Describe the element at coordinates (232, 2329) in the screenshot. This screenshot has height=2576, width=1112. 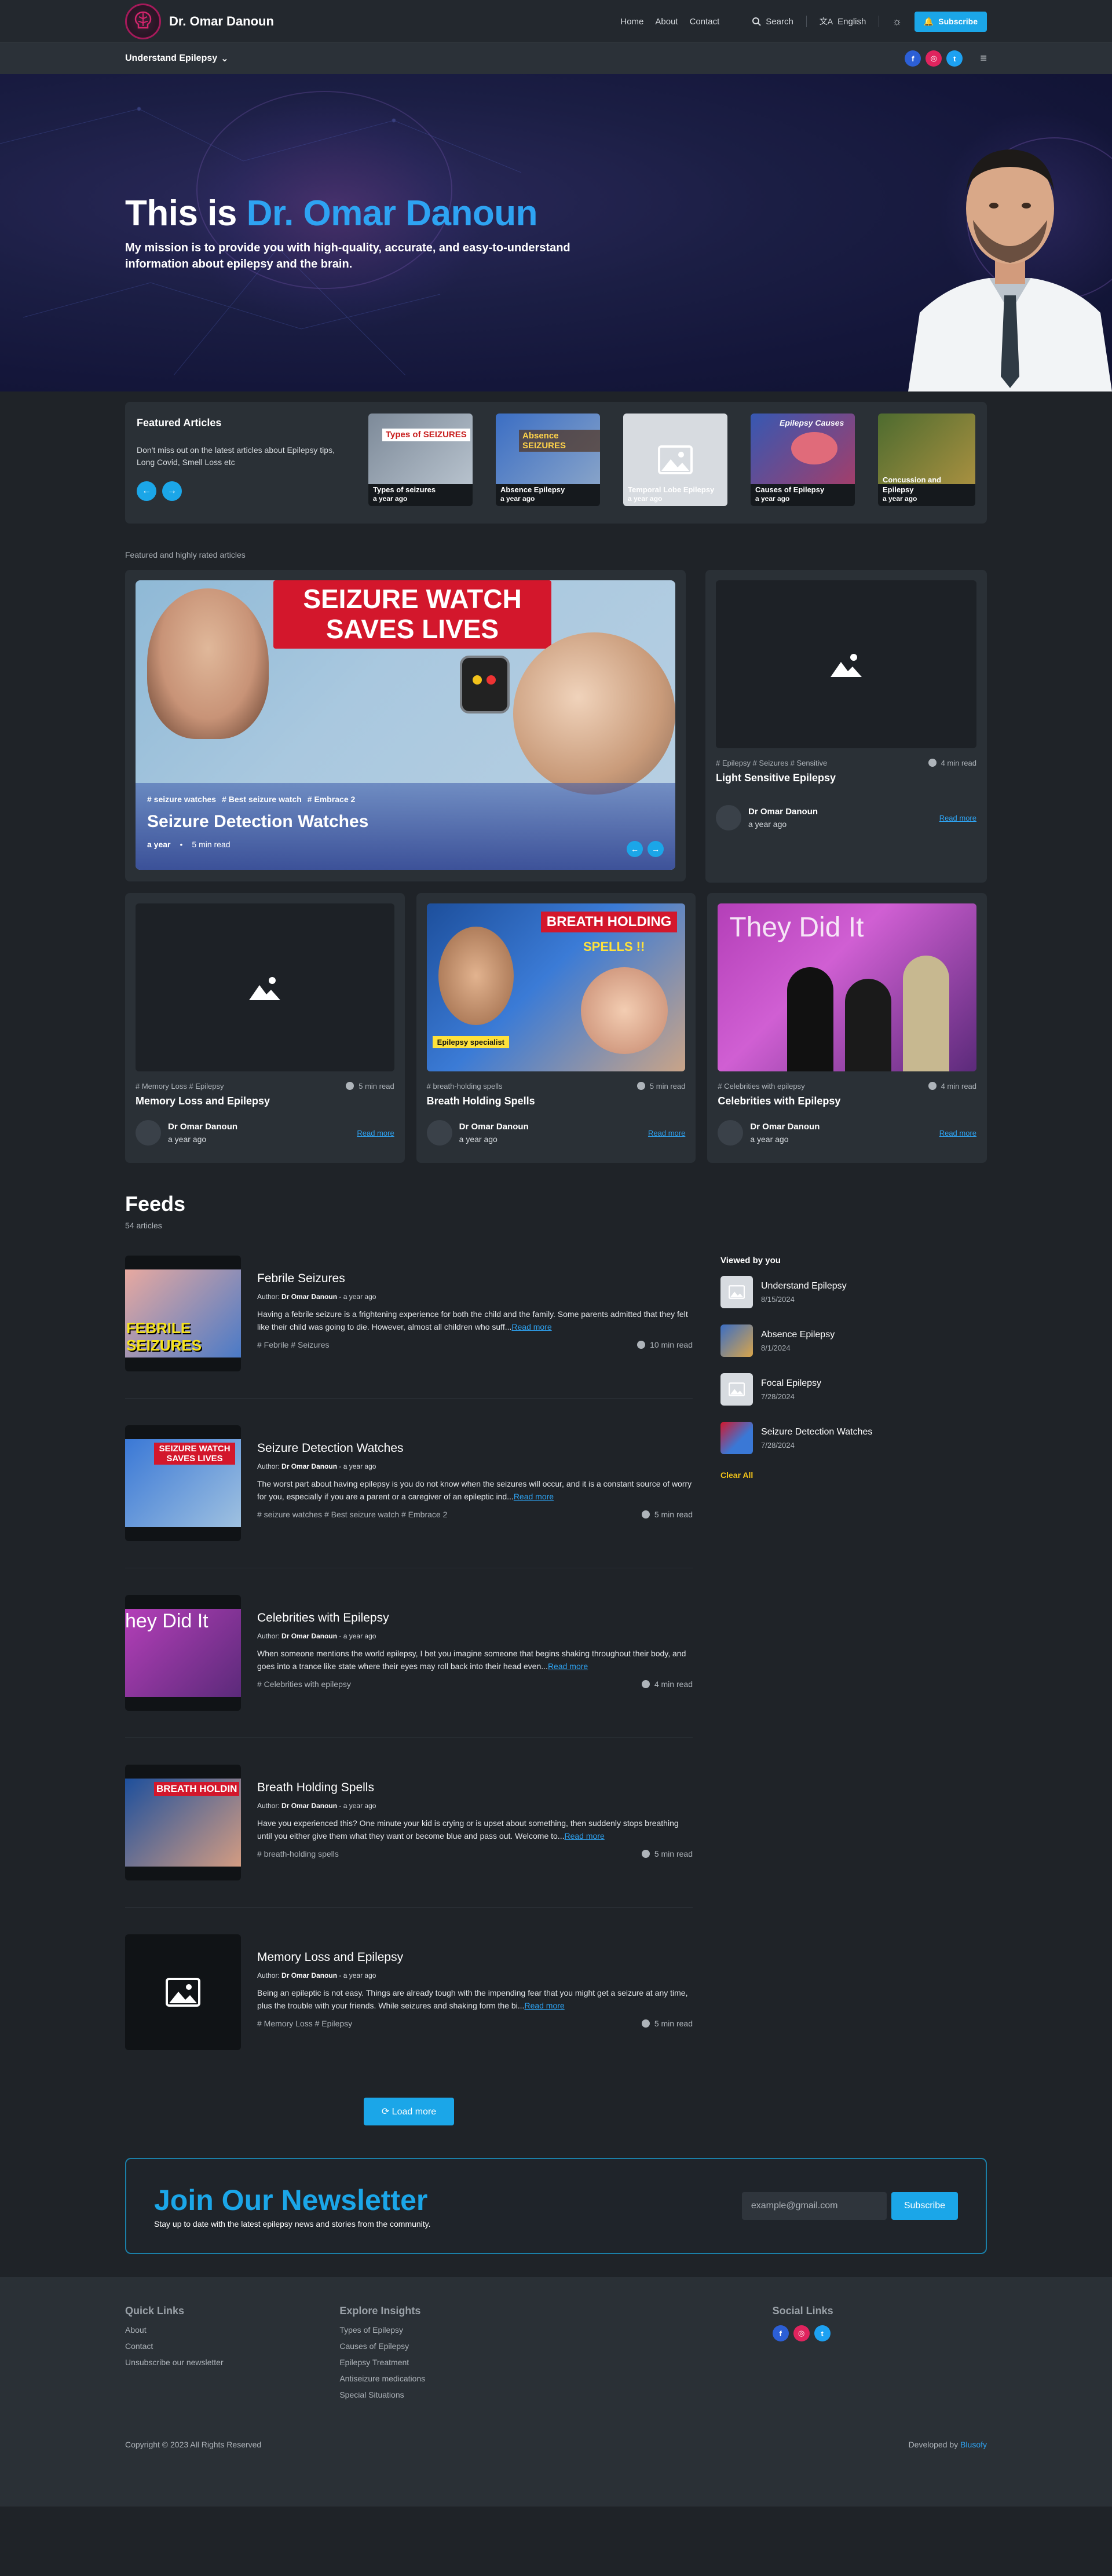
I see `footer-link-about: About` at that location.